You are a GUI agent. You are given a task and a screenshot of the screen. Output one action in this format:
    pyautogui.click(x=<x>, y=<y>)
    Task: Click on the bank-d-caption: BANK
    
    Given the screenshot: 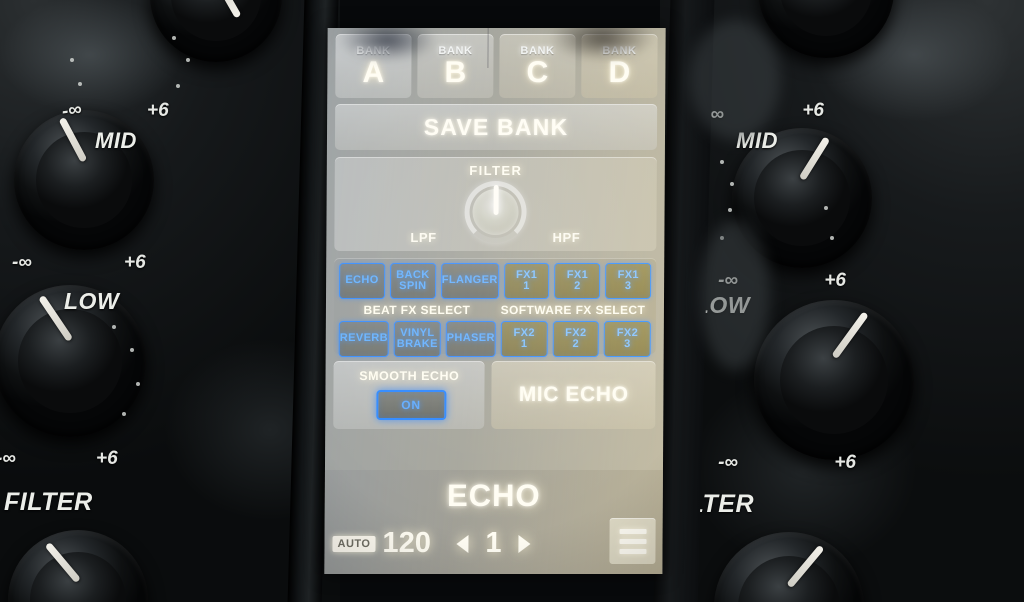 What is the action you would take?
    pyautogui.click(x=619, y=50)
    